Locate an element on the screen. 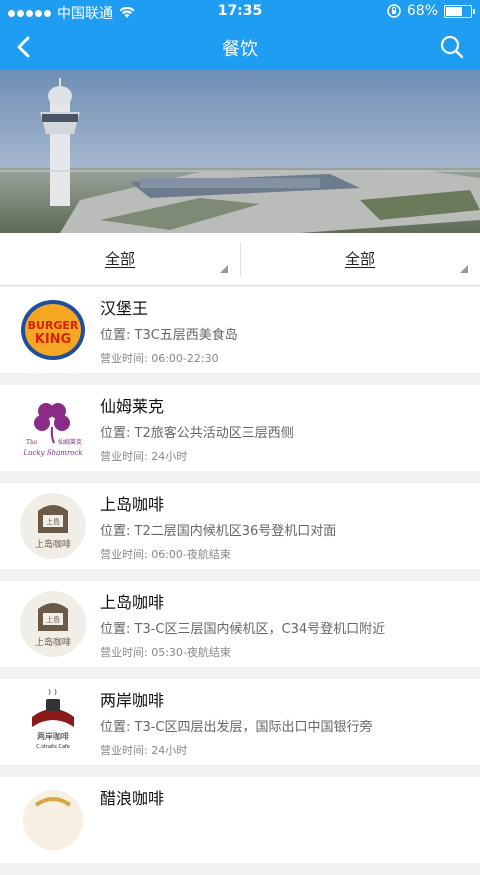 Image resolution: width=480 pixels, height=875 pixels. restaurant-hours: 营业时间: 05:30-夜航结束 is located at coordinates (165, 652).